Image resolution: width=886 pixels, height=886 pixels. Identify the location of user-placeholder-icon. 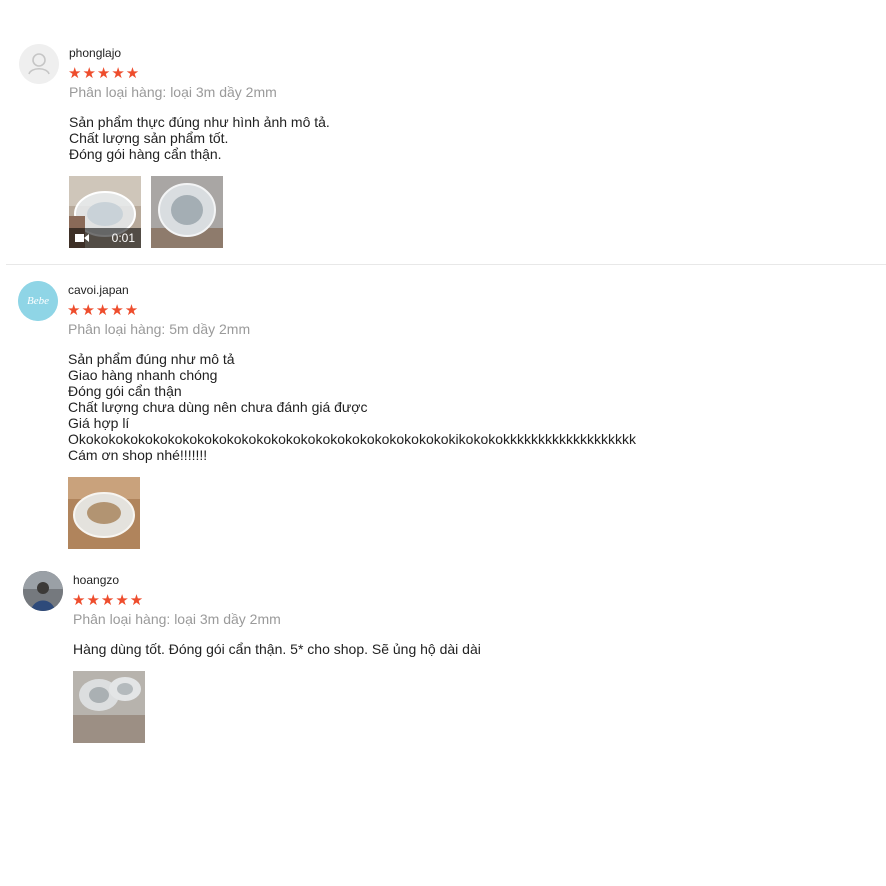
(39, 64).